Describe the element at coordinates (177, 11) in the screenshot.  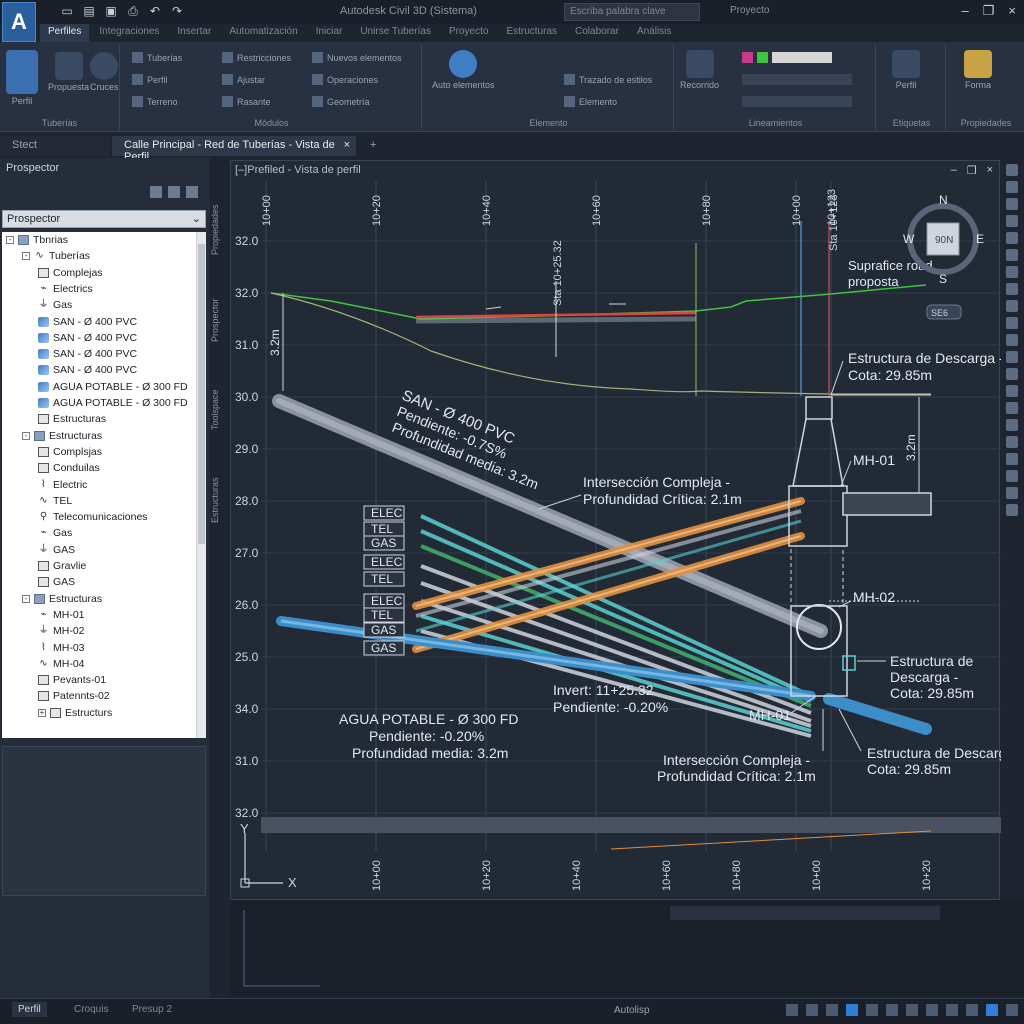
I see `redo-icon: ↷` at that location.